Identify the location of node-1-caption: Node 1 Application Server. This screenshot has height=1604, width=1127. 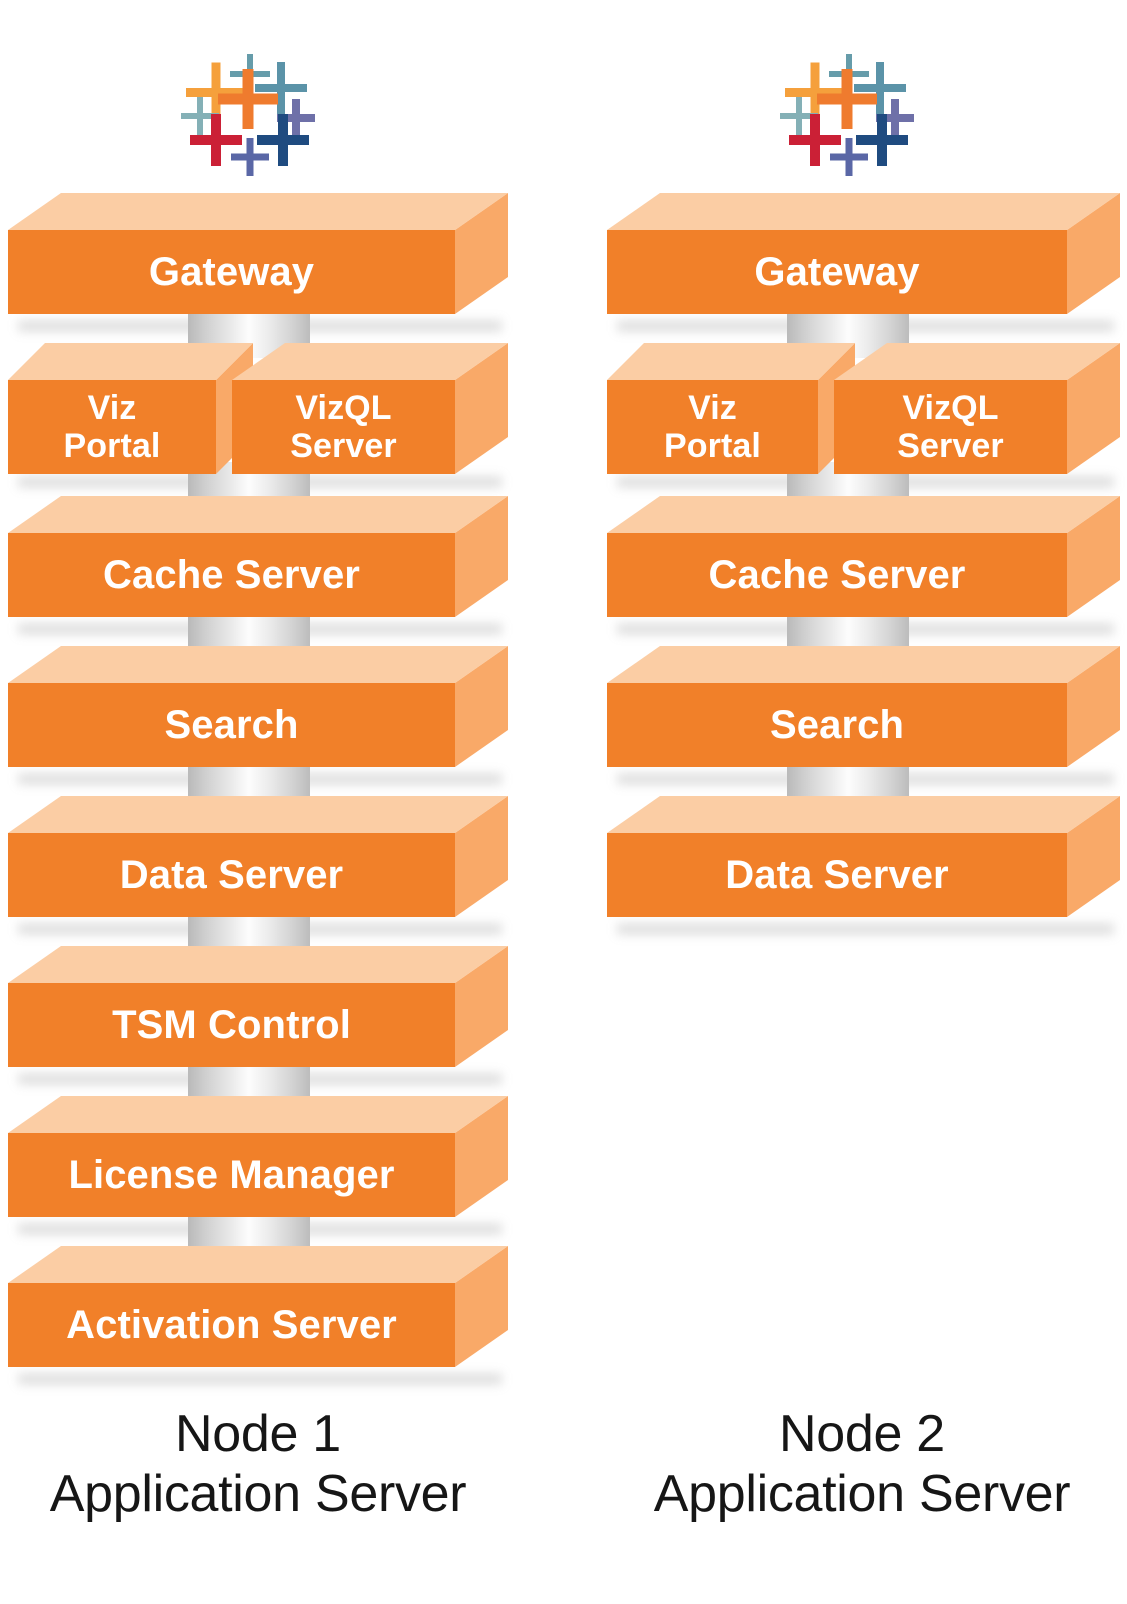
(258, 1464).